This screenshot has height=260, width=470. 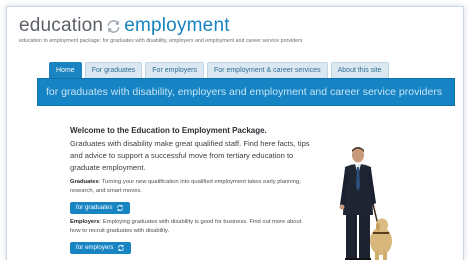 What do you see at coordinates (359, 70) in the screenshot?
I see `tab-about-this-site: About this site` at bounding box center [359, 70].